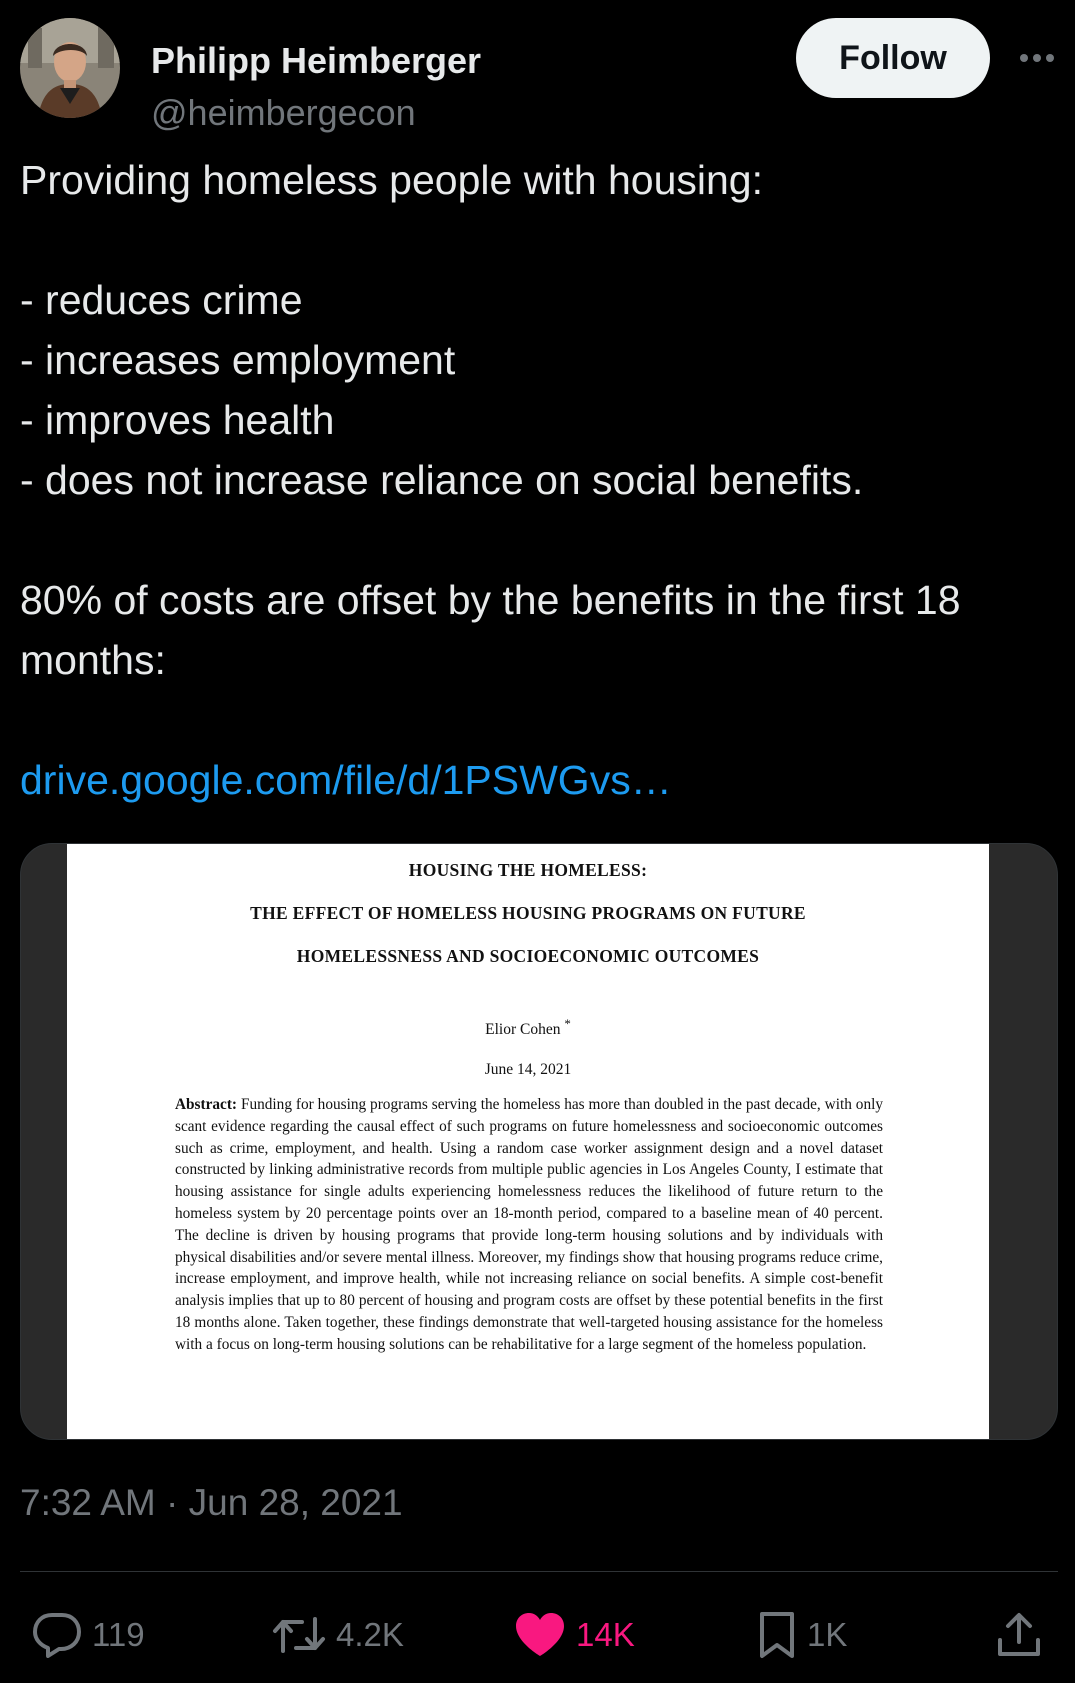 Image resolution: width=1075 pixels, height=1683 pixels. I want to click on bookmark-icon, so click(777, 1635).